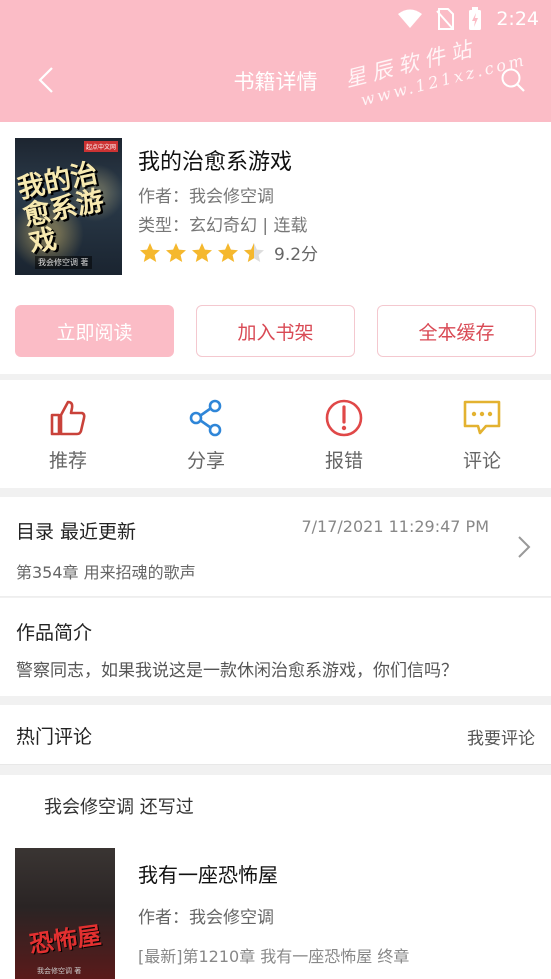 This screenshot has height=979, width=551. I want to click on cache-all-button: 全本缓存, so click(456, 331).